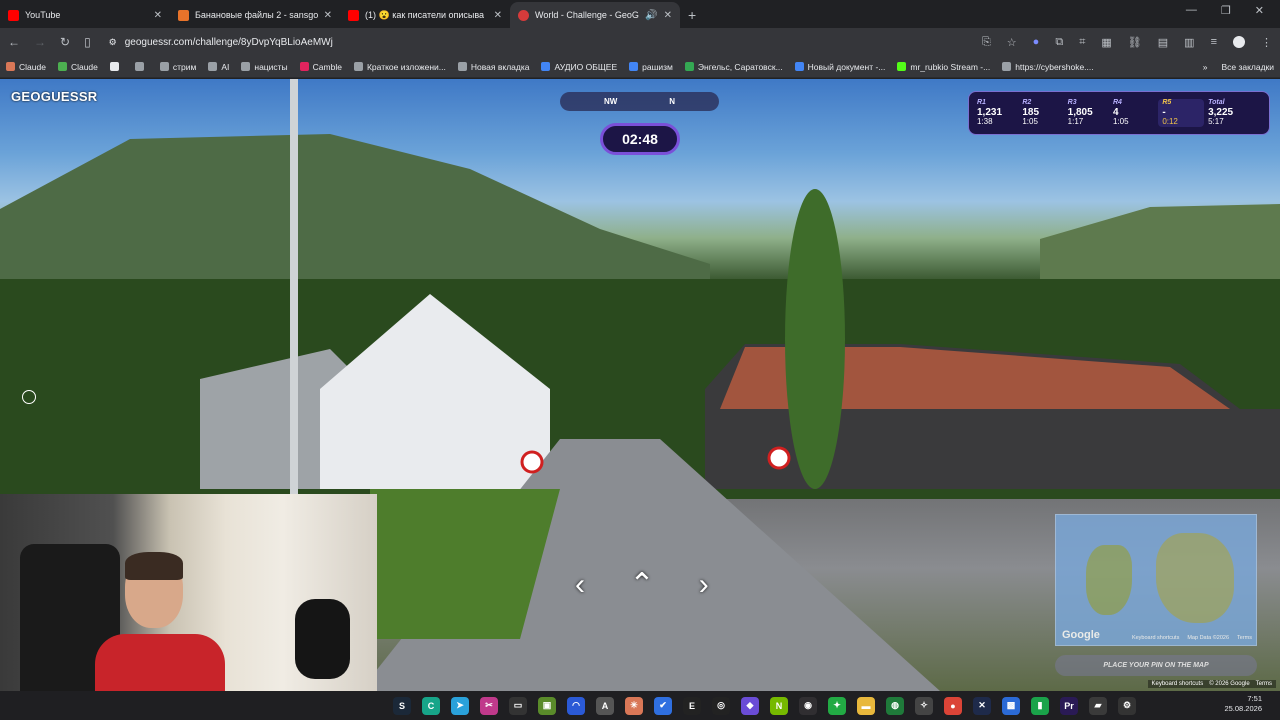  I want to click on settings-icon: ⚙, so click(1127, 705).